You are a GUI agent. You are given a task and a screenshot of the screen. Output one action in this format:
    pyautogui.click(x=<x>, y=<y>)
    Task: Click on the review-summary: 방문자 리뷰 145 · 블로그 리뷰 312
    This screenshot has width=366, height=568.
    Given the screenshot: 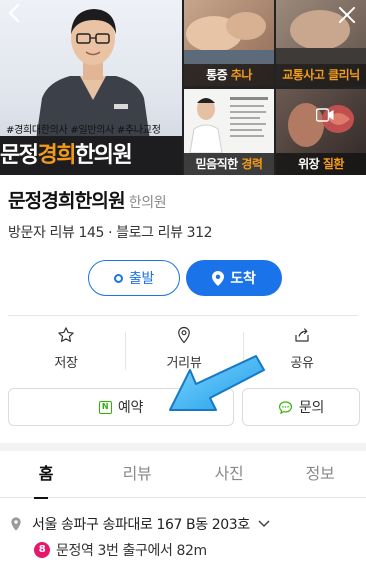 What is the action you would take?
    pyautogui.click(x=110, y=232)
    